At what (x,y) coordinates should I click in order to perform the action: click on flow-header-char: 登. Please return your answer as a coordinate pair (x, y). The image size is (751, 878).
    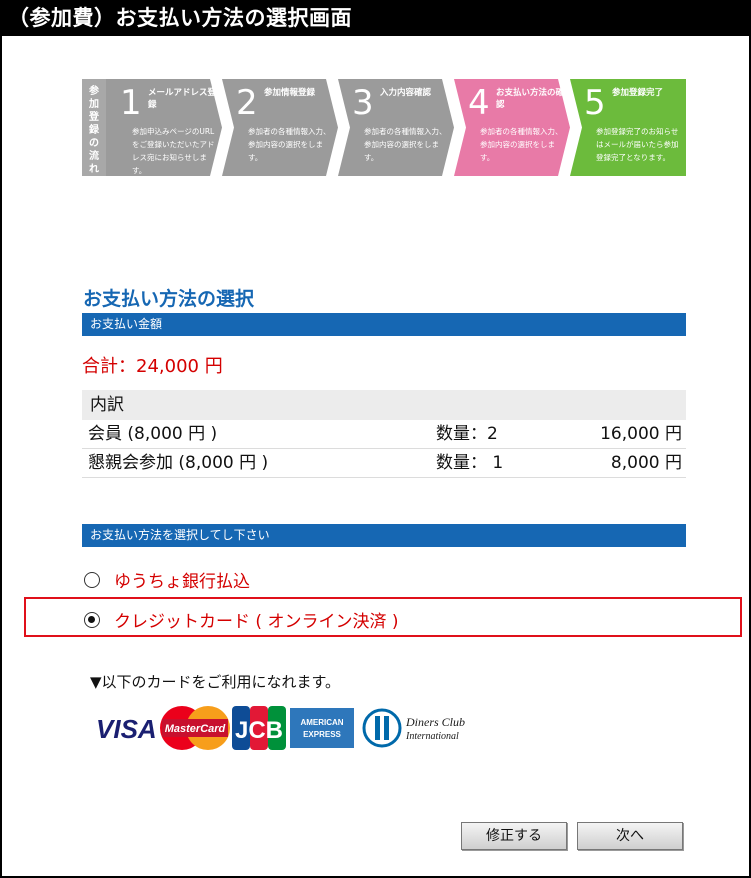
    Looking at the image, I should click on (94, 117).